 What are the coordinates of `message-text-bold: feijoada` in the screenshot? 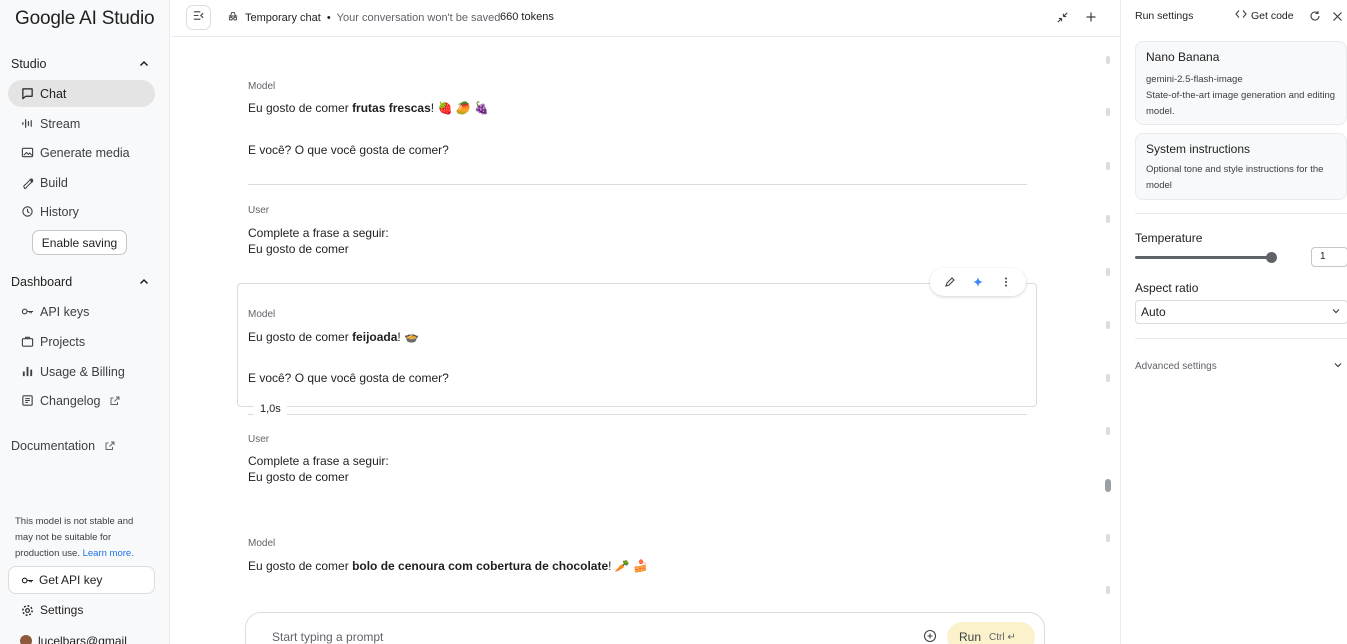 It's located at (375, 337).